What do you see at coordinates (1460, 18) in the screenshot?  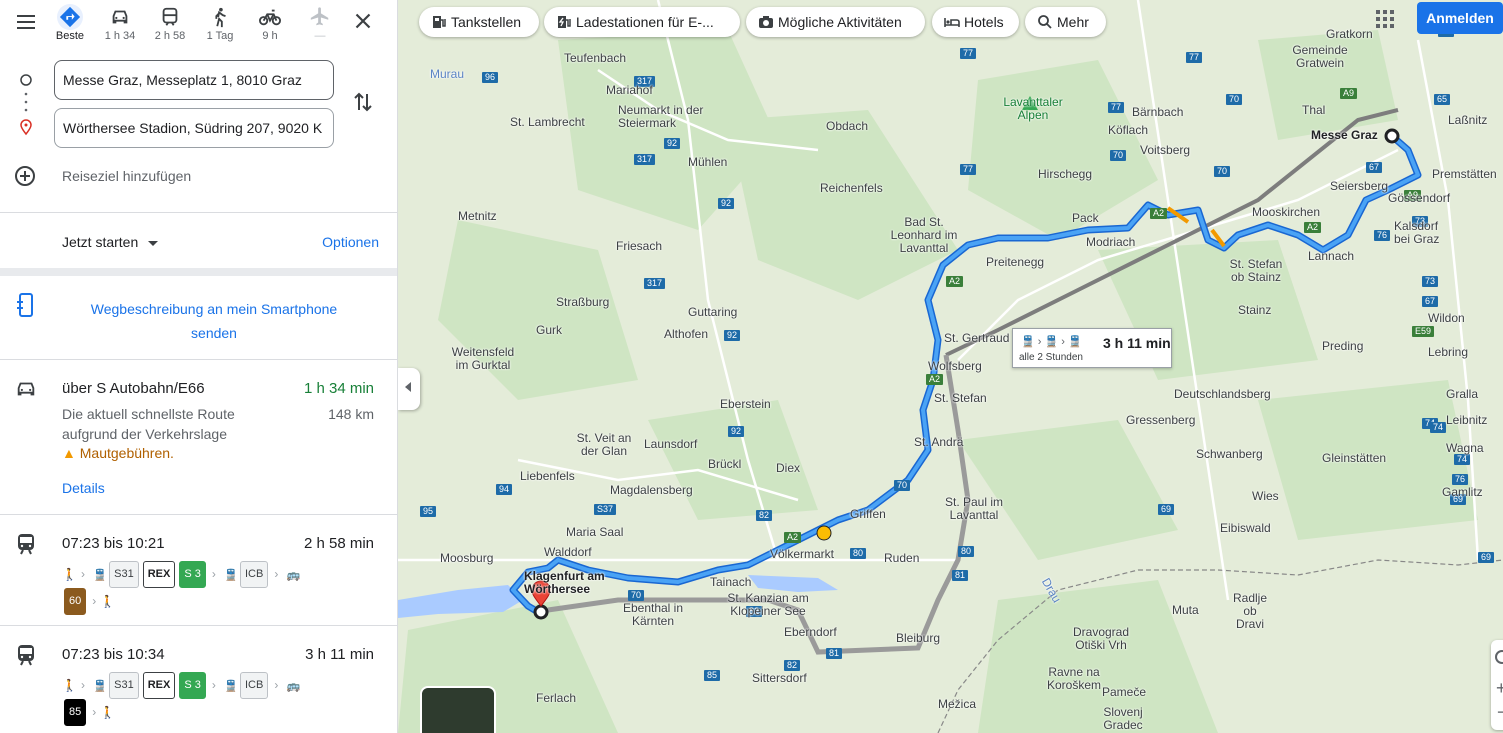 I see `signin-button: Anmelden` at bounding box center [1460, 18].